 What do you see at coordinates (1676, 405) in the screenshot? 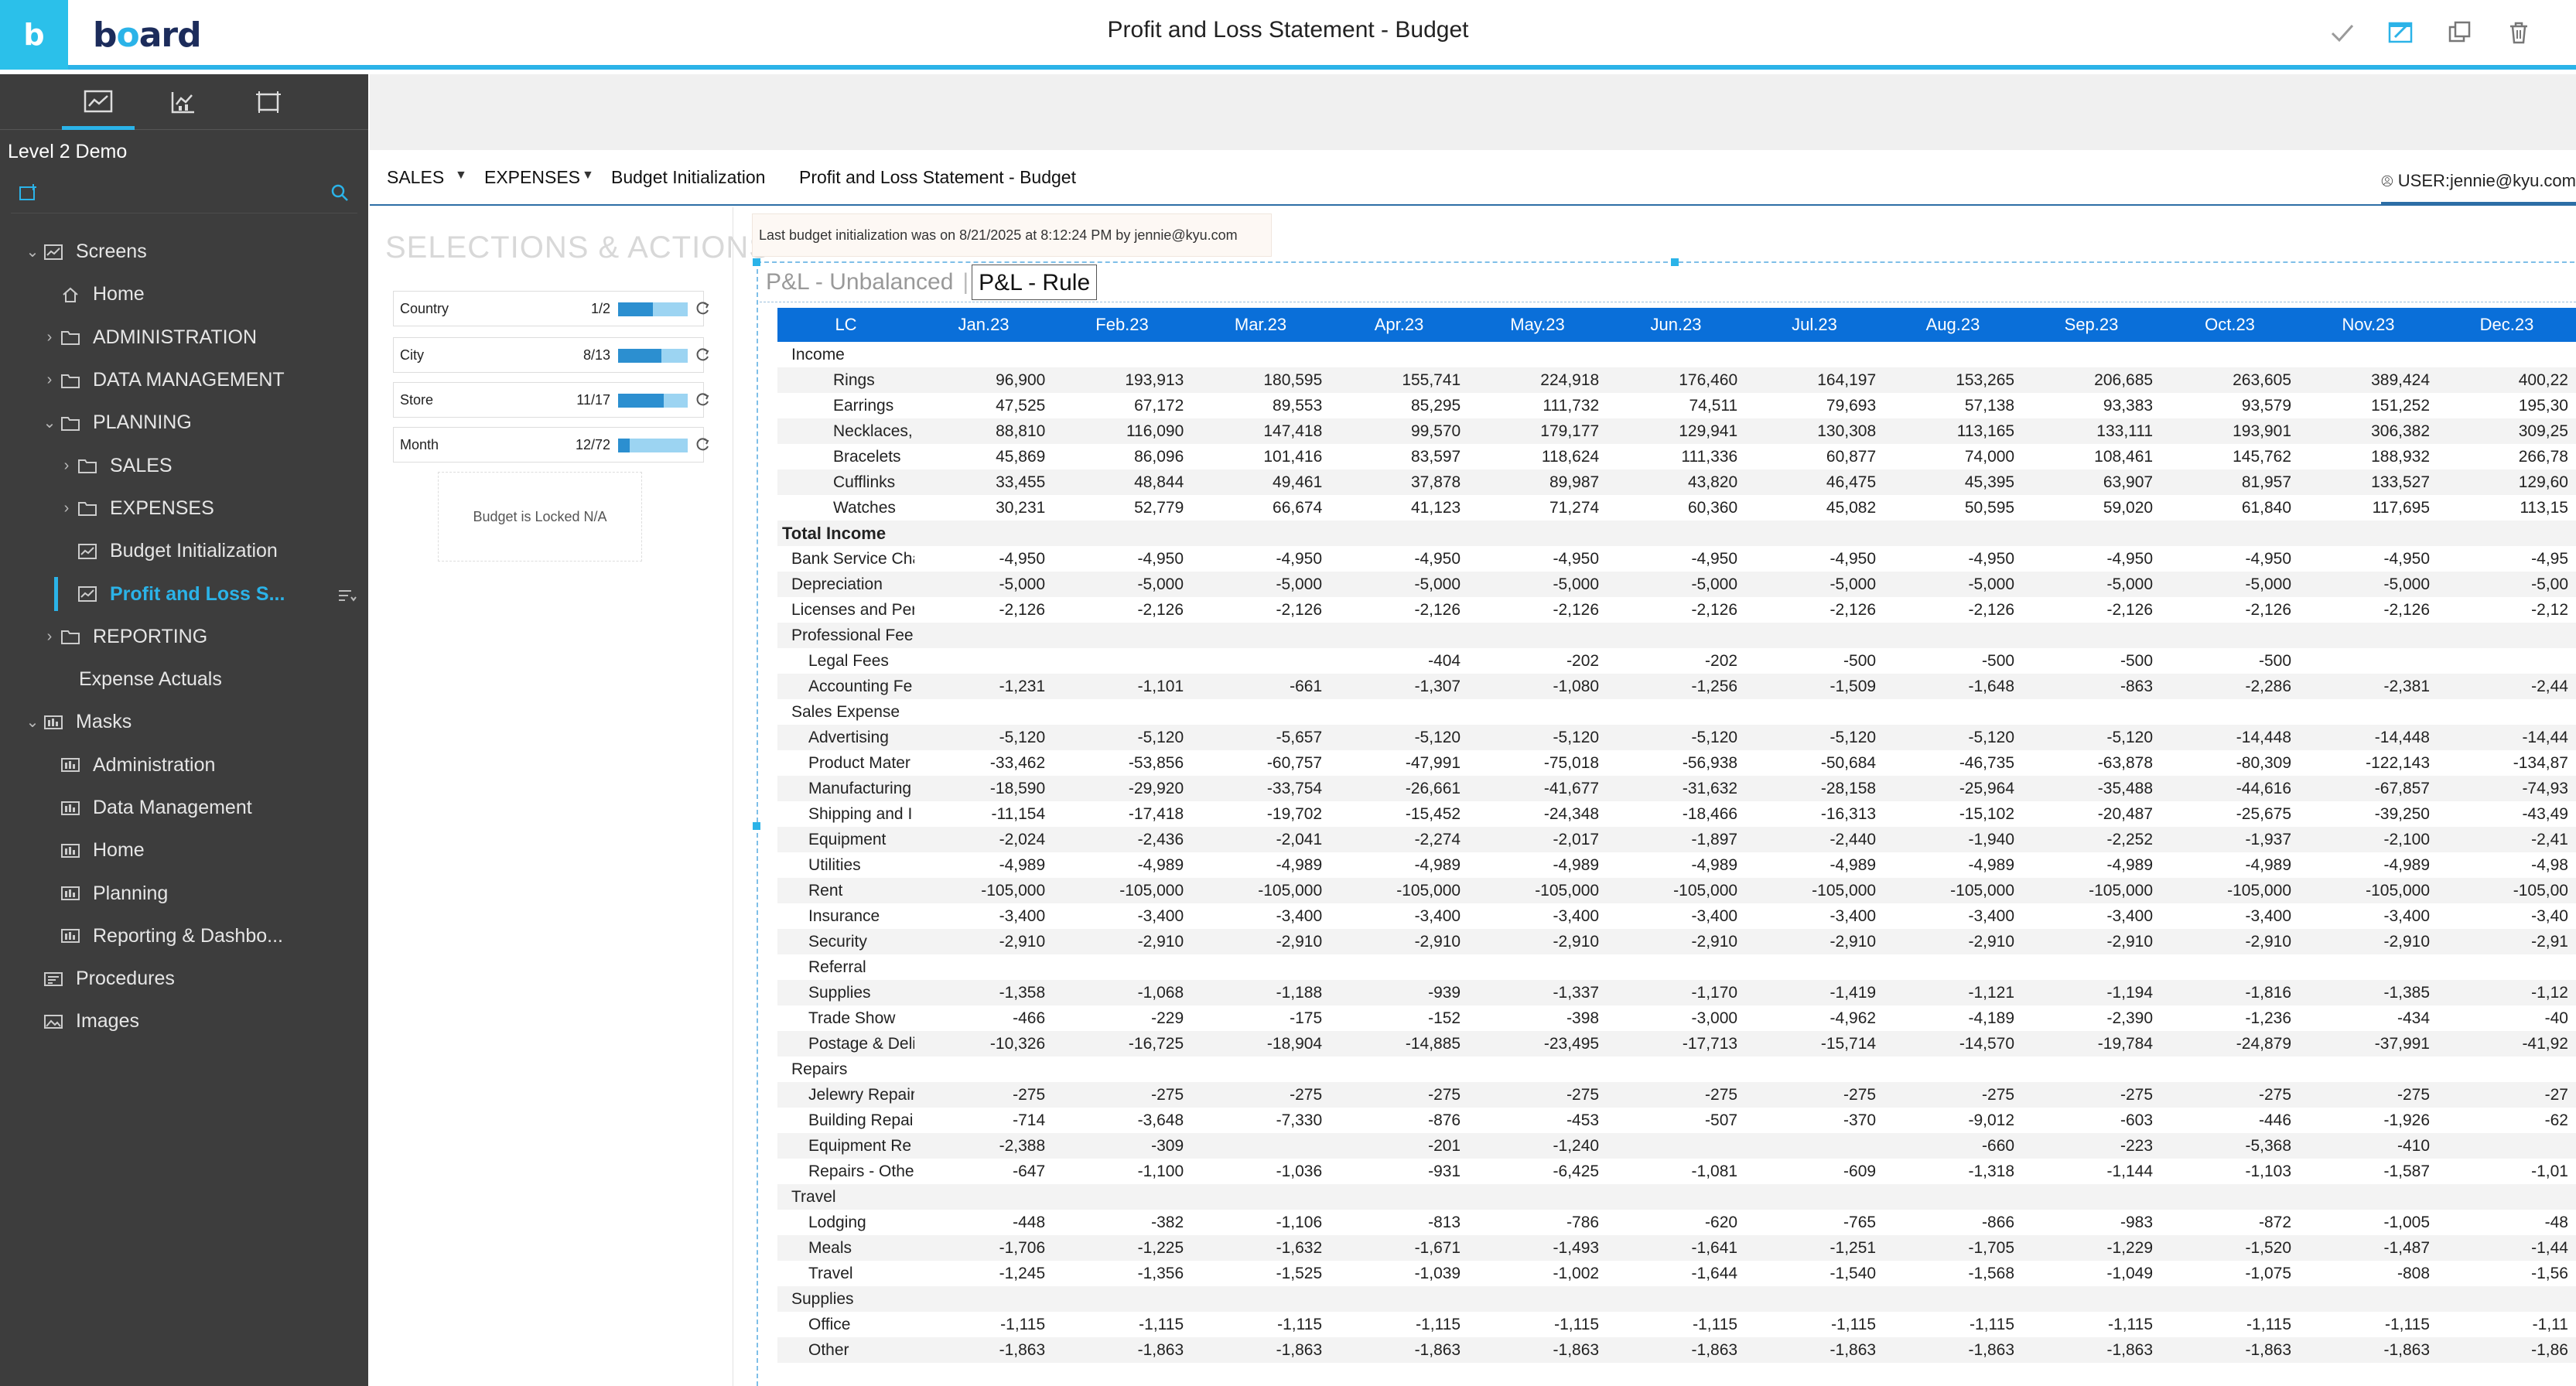
I see `table-cell: 74,511` at bounding box center [1676, 405].